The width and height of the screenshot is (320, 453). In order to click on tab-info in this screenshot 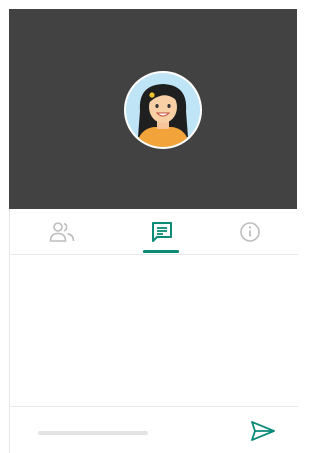, I will do `click(250, 231)`.